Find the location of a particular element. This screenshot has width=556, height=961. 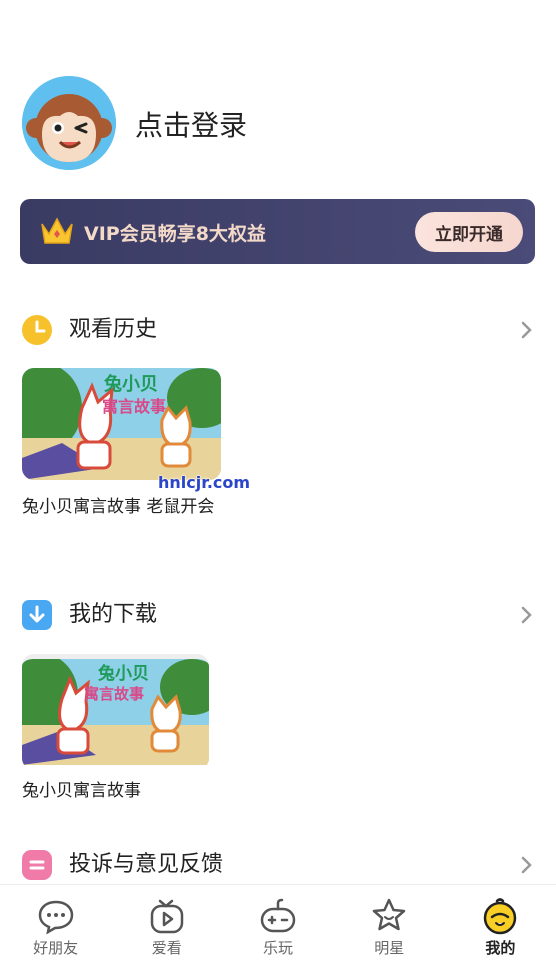

nav-item-play: 乐玩 is located at coordinates (277, 923).